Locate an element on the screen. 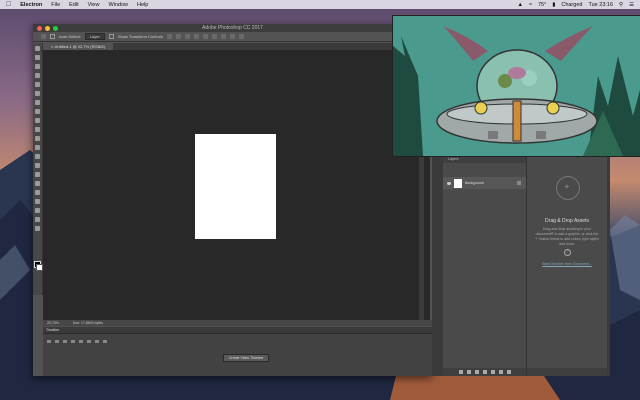 The height and width of the screenshot is (400, 640). timeline-panel: Timeline Create Video Timeline is located at coordinates (237, 351).